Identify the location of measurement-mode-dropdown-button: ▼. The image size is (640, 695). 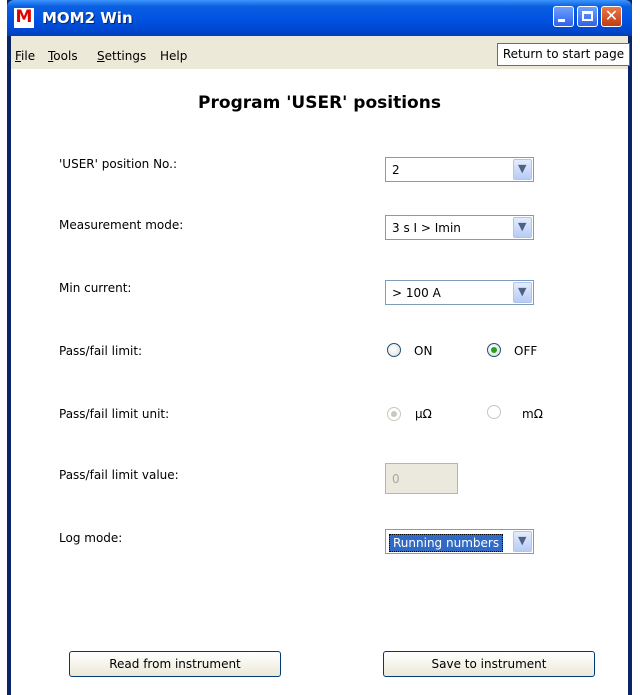
(522, 227).